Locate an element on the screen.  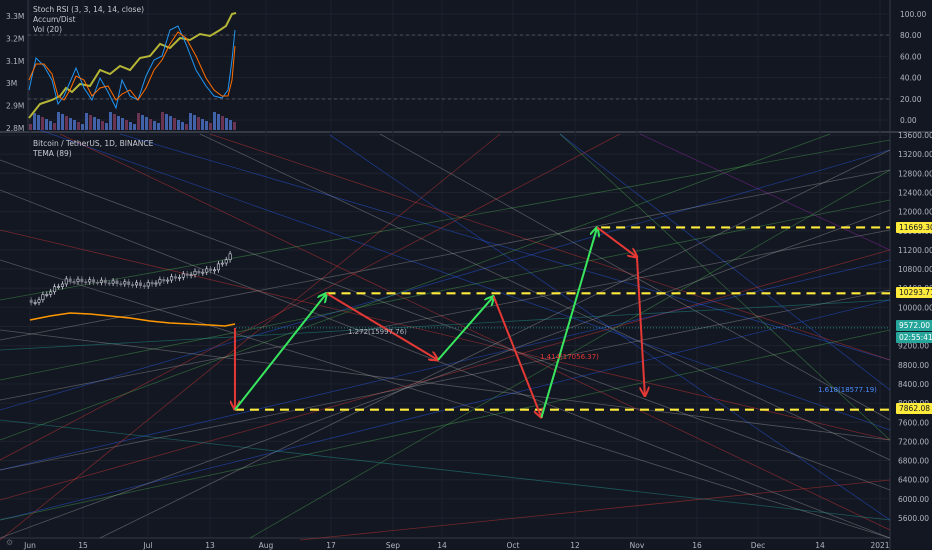
gear-icon: ⚙ is located at coordinates (9, 542).